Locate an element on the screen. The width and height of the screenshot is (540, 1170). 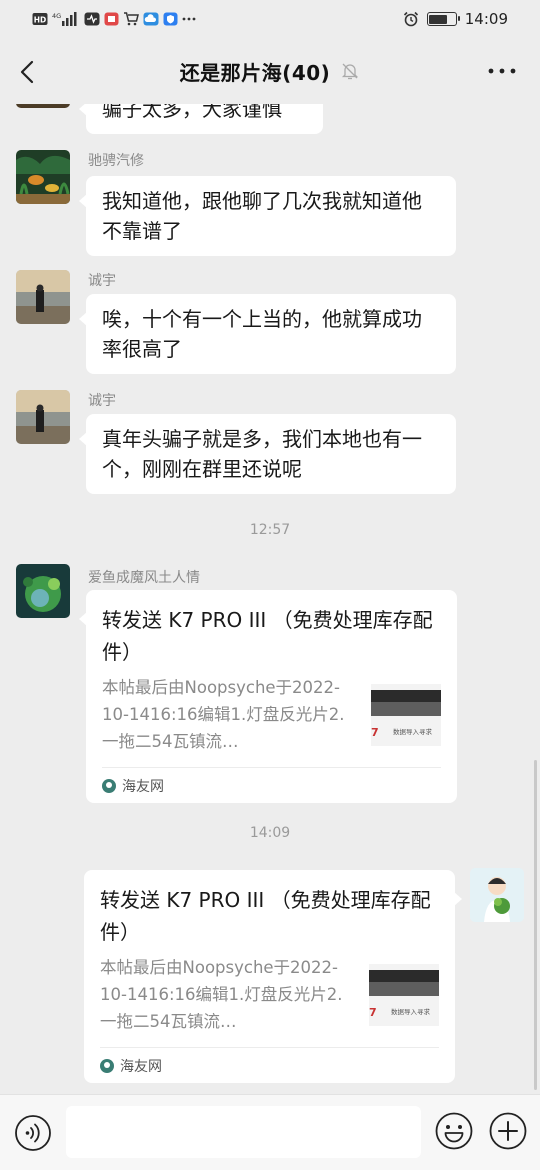
message-text: 真年头骗子就是多，我们本地也有一个，刚刚在群里还说呢 is located at coordinates (262, 454).